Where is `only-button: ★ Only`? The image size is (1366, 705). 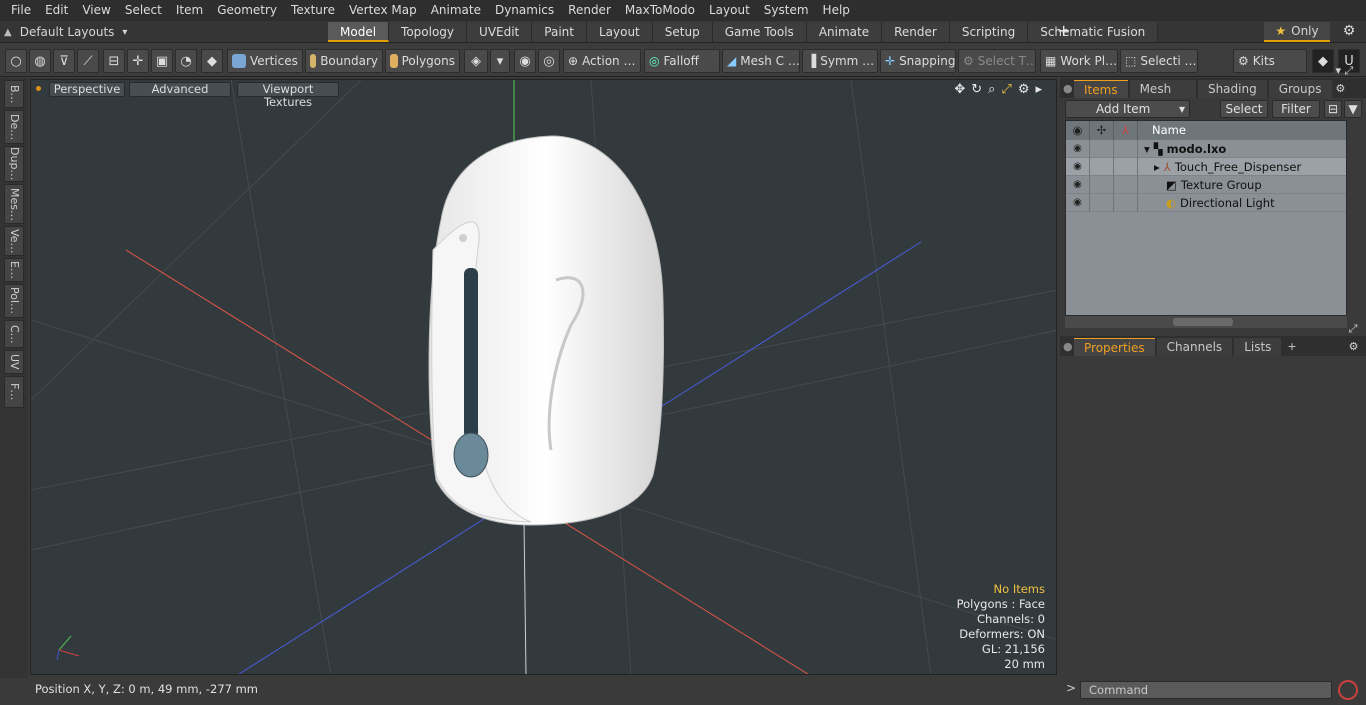
only-button: ★ Only is located at coordinates (1297, 32).